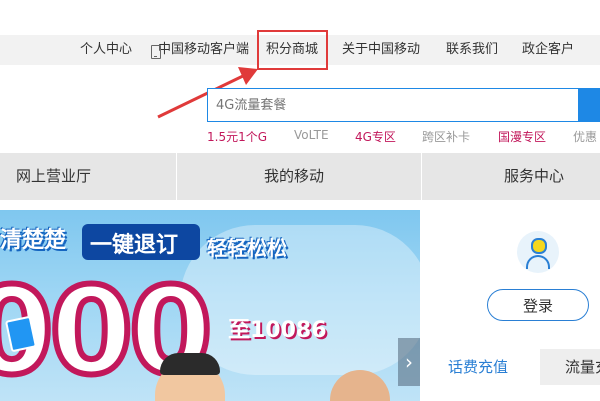 The width and height of the screenshot is (600, 401). Describe the element at coordinates (311, 135) in the screenshot. I see `hot-link: VoLTE` at that location.